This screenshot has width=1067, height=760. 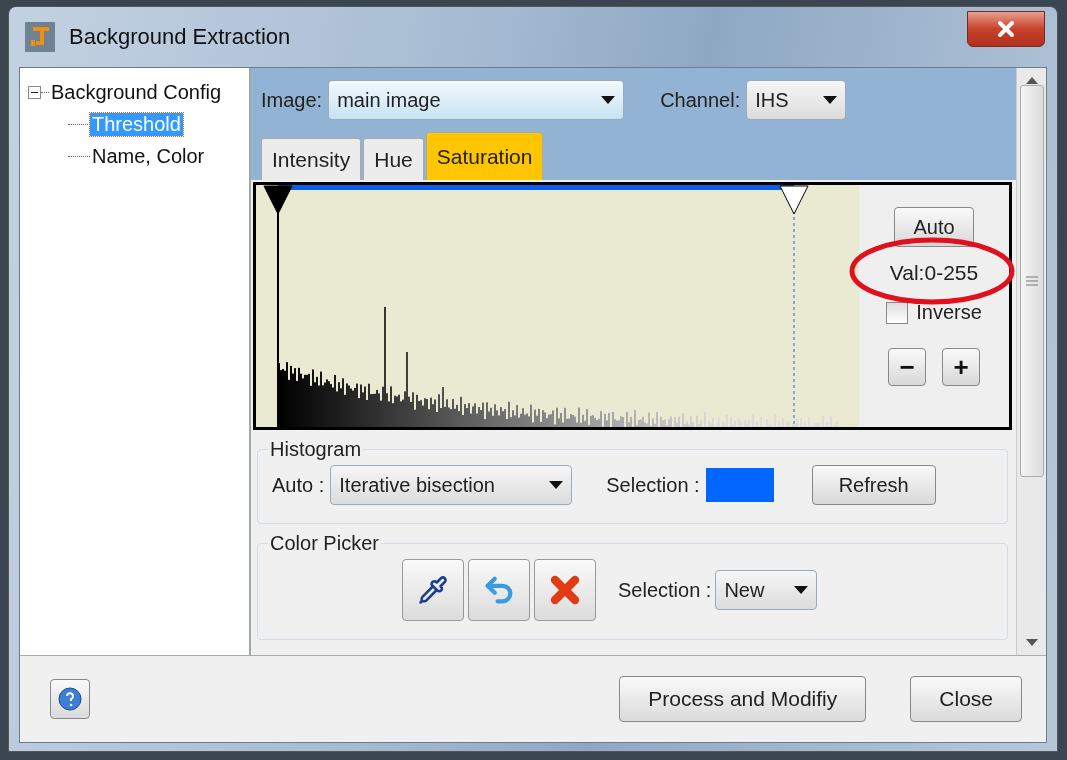 I want to click on image-label: Image:, so click(x=292, y=100).